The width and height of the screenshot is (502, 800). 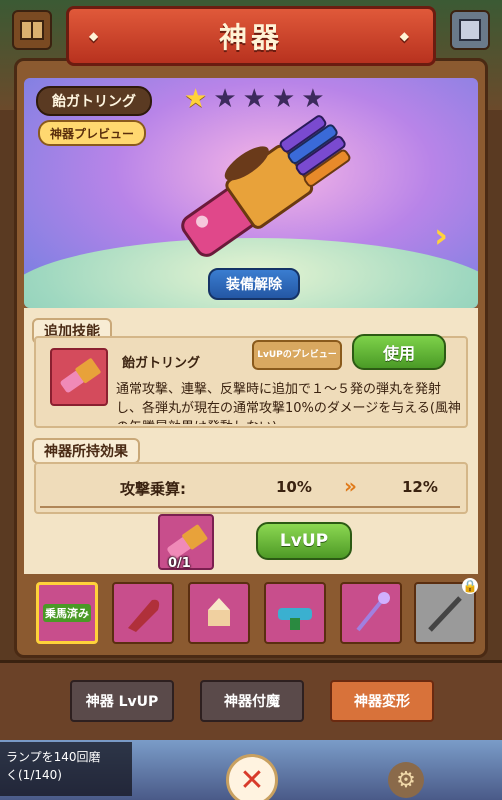 I want to click on map-button, so click(x=32, y=30).